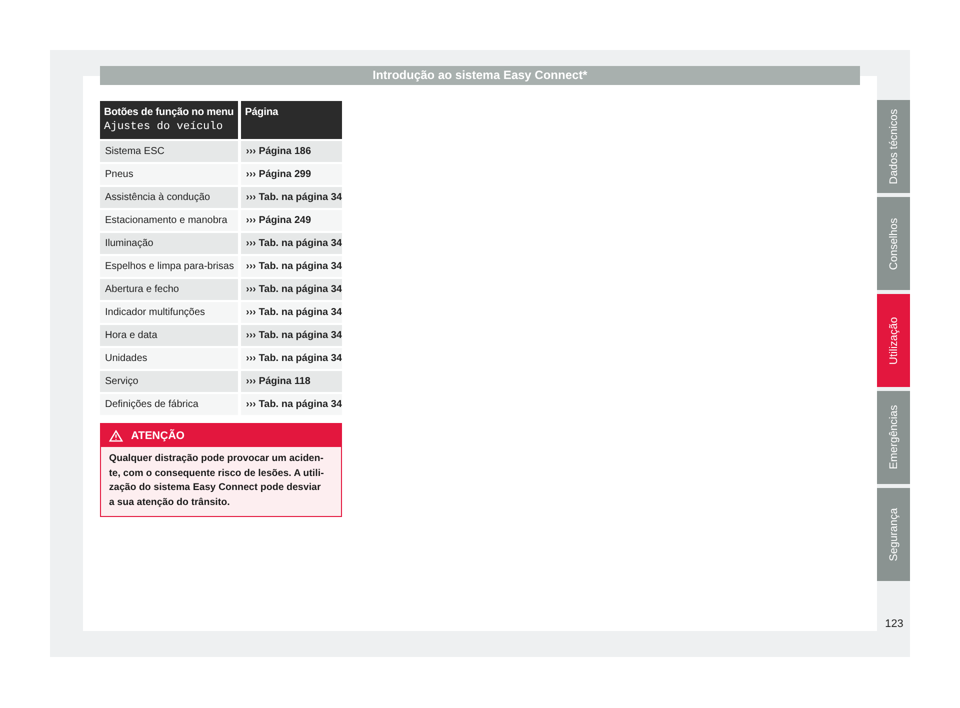  Describe the element at coordinates (164, 127) in the screenshot. I see `menu-name: Ajustes do veículo` at that location.